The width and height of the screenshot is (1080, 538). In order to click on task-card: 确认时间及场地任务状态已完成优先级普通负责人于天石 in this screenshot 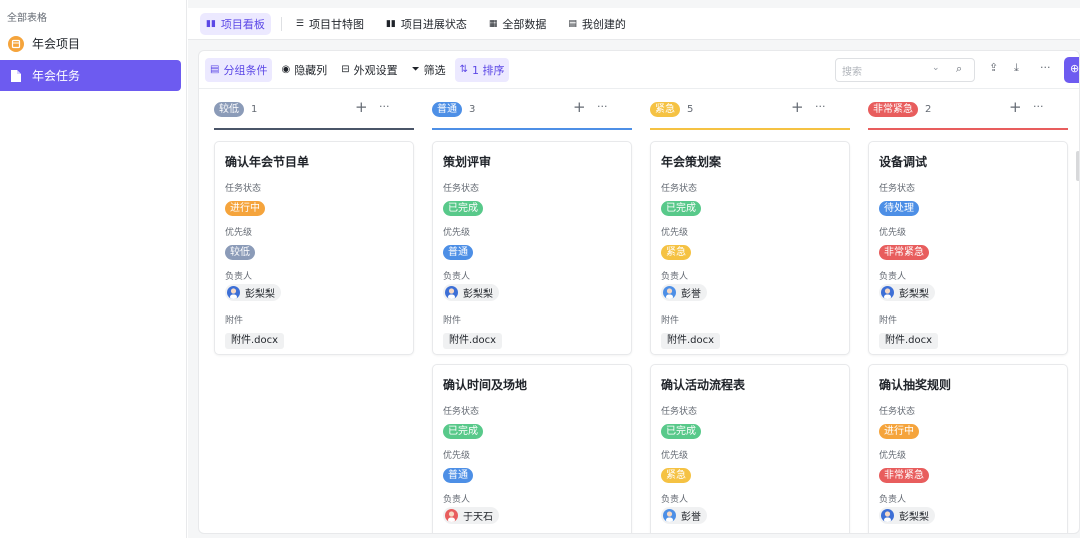, I will do `click(532, 448)`.